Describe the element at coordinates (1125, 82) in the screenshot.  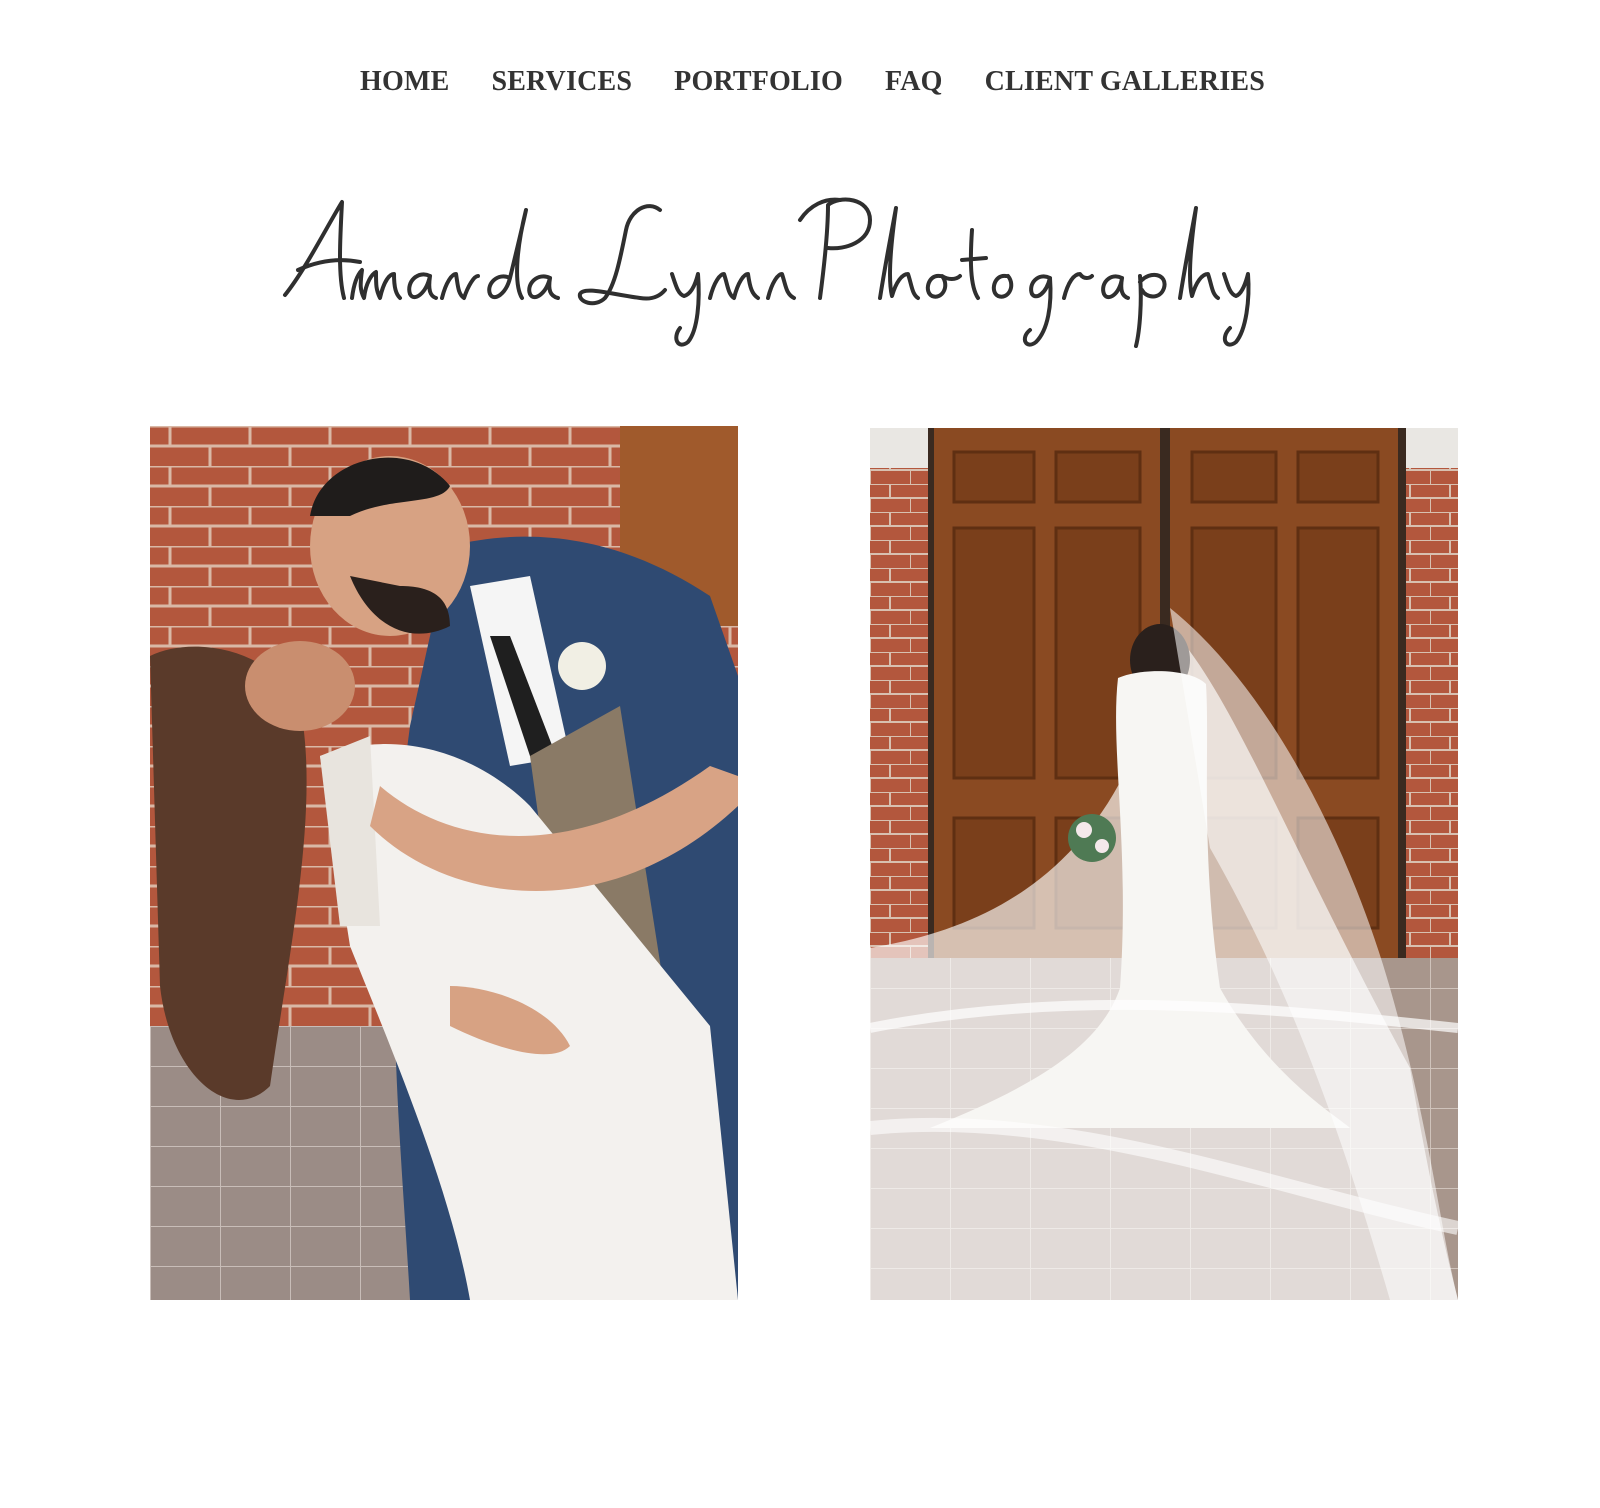
I see `nav-client-galleries-link: CLIENT GALLERIES` at that location.